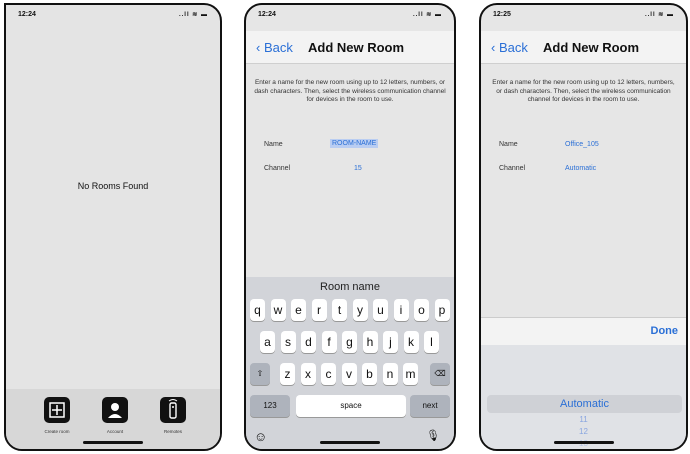  I want to click on key-p: p, so click(442, 310).